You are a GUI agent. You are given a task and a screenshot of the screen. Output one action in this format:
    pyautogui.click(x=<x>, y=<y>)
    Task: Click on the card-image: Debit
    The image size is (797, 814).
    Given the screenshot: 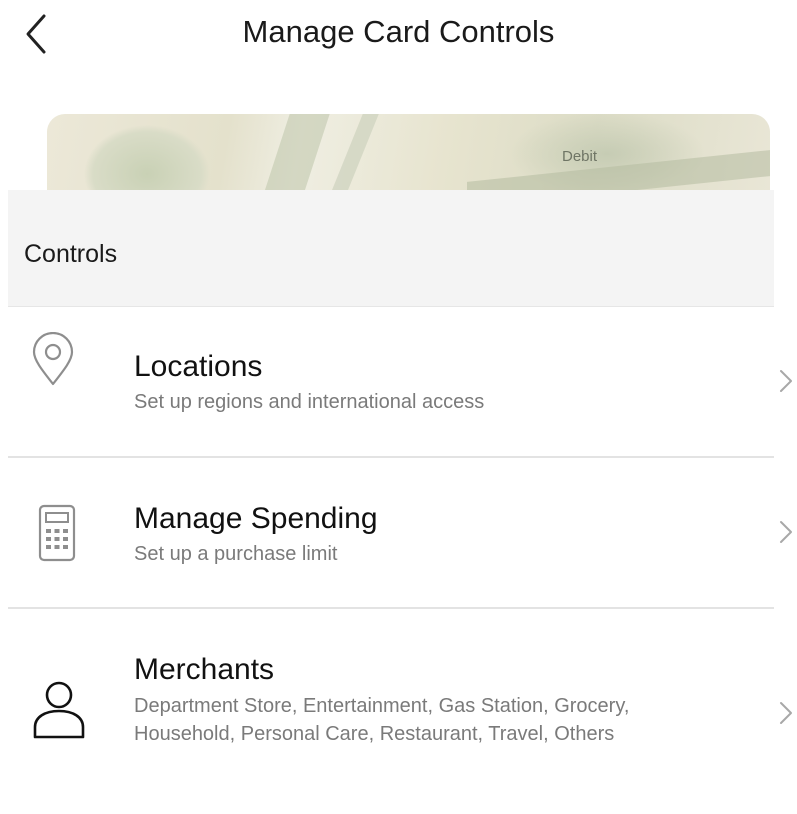 What is the action you would take?
    pyautogui.click(x=408, y=153)
    